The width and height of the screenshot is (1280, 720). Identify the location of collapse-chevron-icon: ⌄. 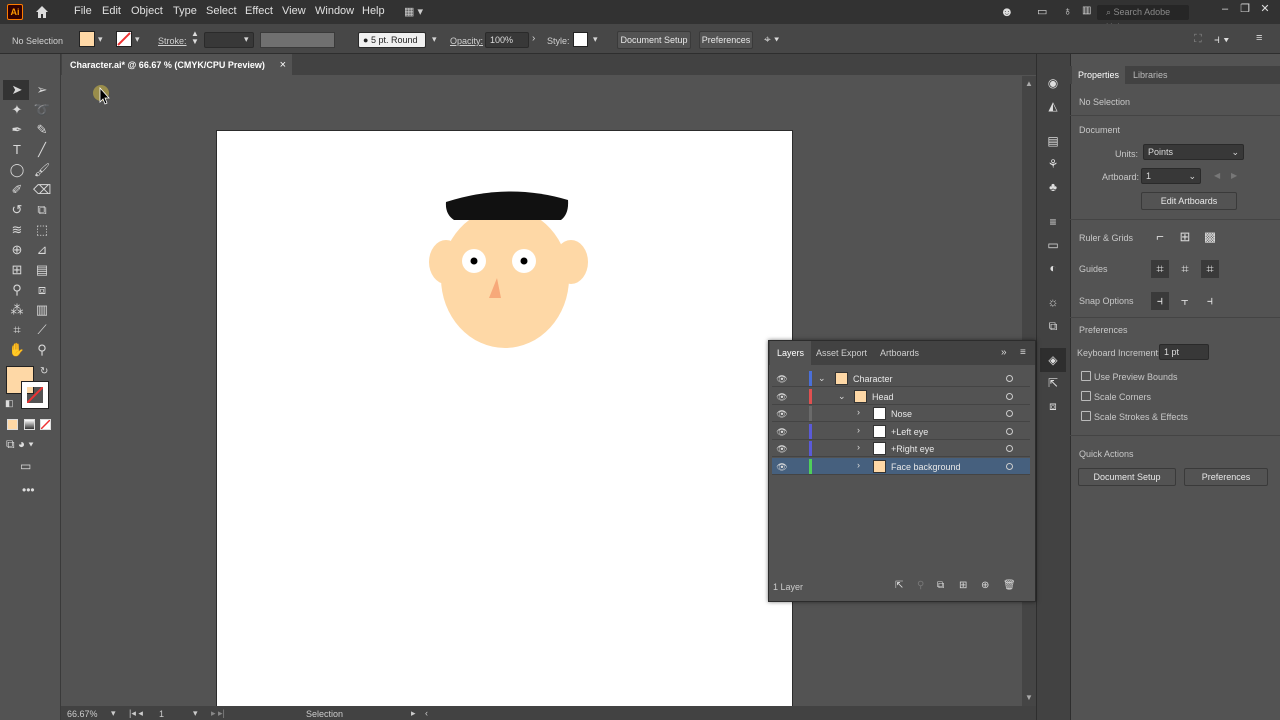
(822, 378).